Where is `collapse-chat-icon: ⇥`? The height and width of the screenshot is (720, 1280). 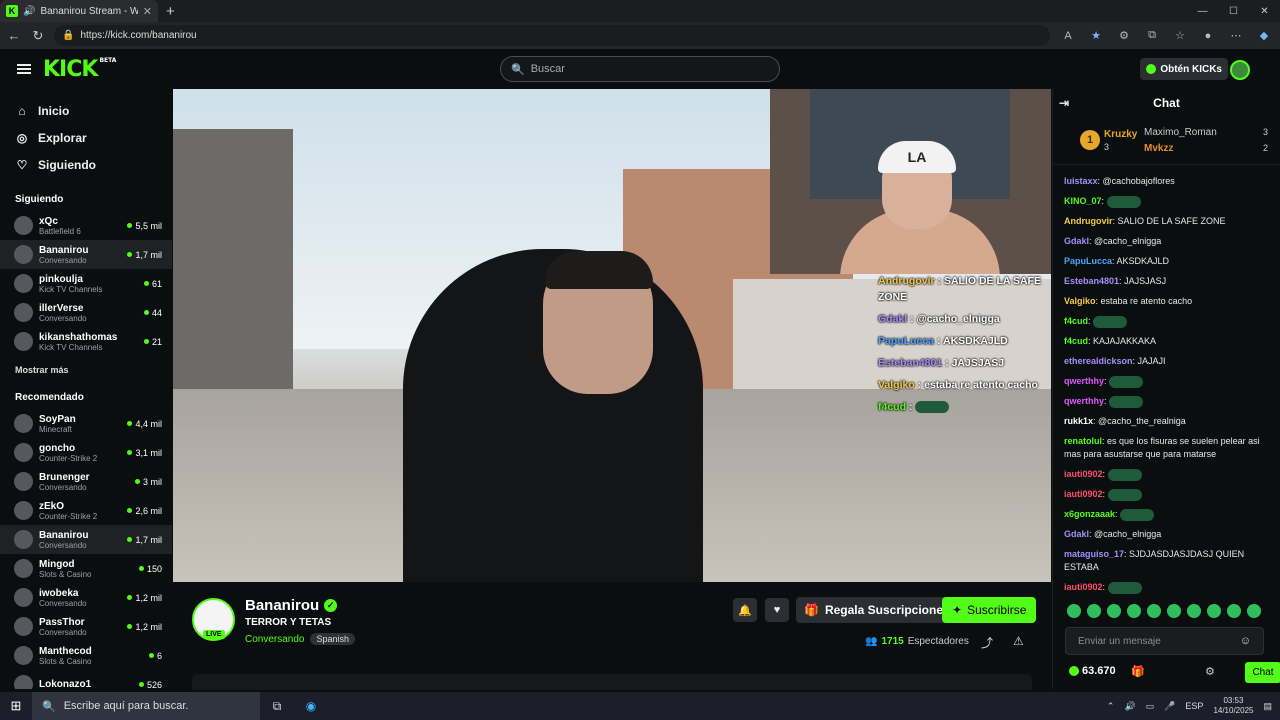
collapse-chat-icon: ⇥ is located at coordinates (1064, 103).